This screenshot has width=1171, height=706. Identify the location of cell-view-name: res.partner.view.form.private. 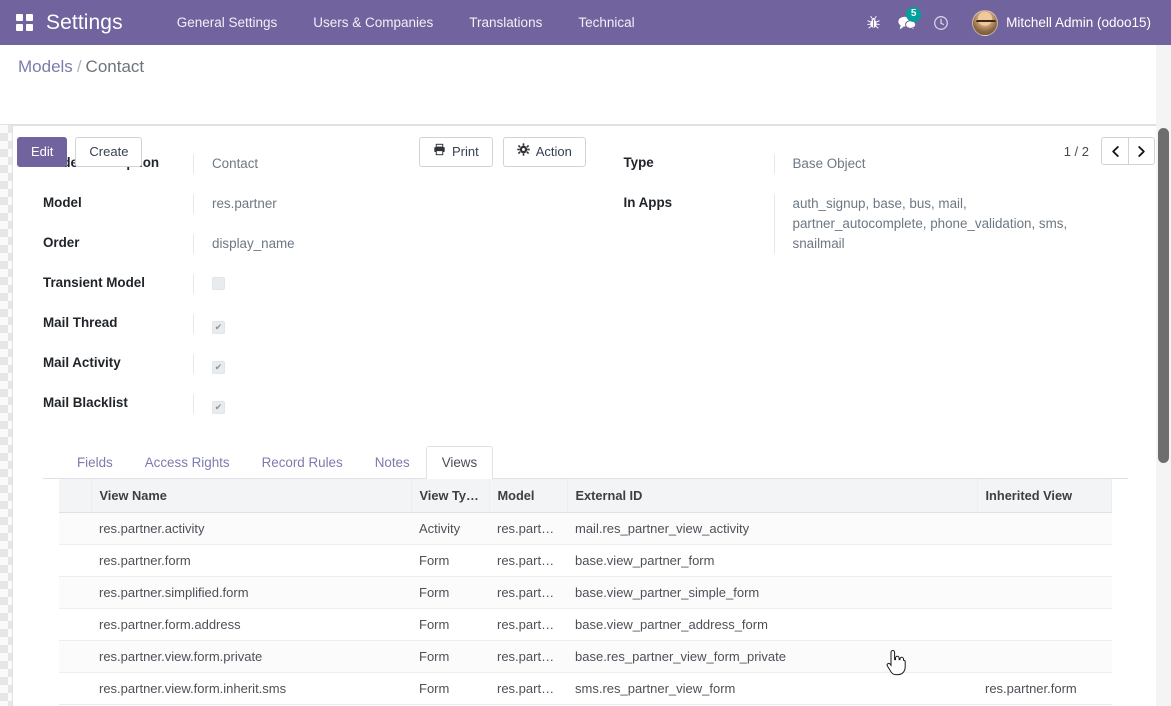
(251, 656).